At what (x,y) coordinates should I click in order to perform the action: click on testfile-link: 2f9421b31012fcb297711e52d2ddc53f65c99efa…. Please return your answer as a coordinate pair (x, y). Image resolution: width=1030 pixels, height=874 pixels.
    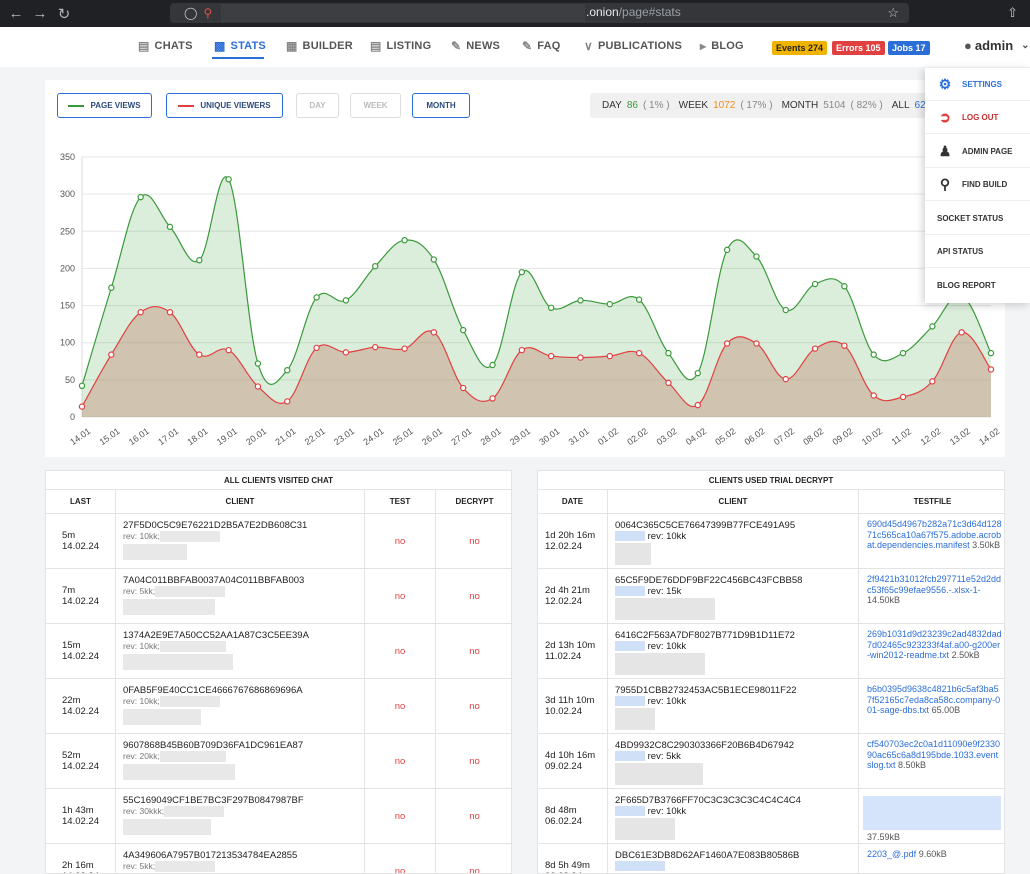
    Looking at the image, I should click on (934, 584).